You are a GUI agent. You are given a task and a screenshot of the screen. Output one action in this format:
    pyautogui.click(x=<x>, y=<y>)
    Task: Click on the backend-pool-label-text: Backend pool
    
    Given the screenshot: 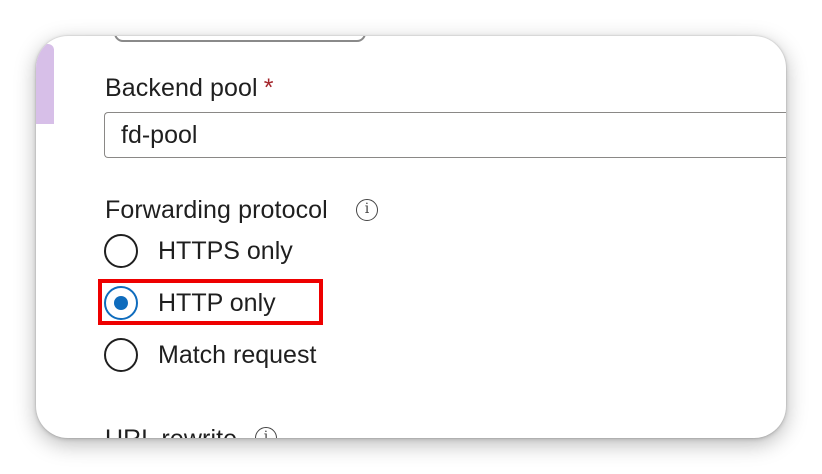 What is the action you would take?
    pyautogui.click(x=181, y=88)
    